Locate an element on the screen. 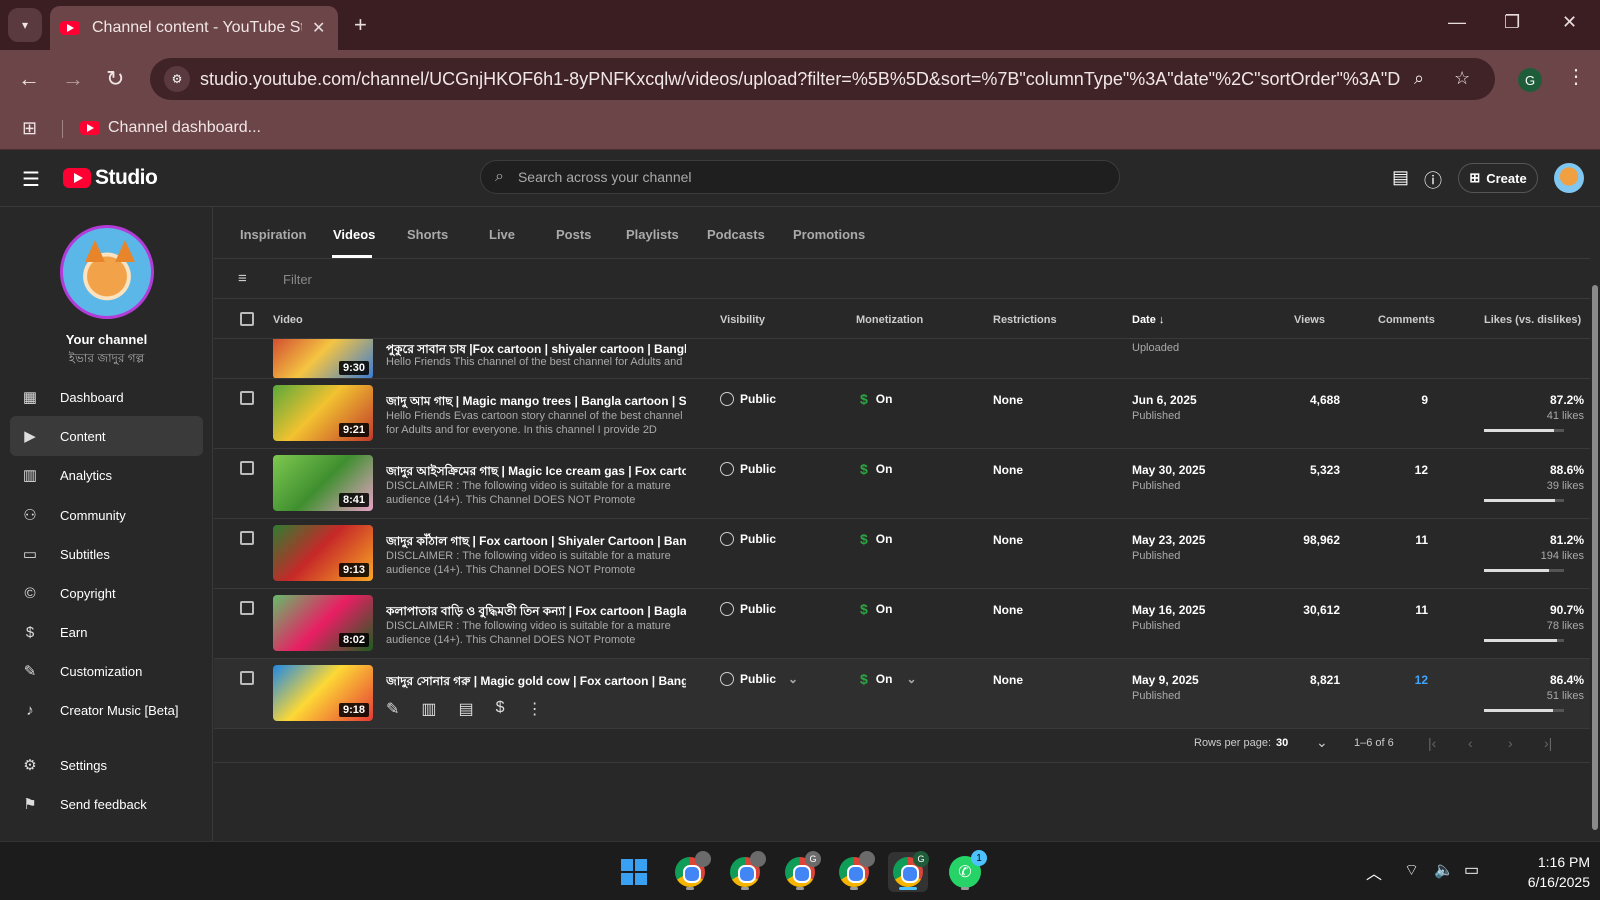 This screenshot has height=900, width=1600. column-comments: Comments is located at coordinates (1406, 320).